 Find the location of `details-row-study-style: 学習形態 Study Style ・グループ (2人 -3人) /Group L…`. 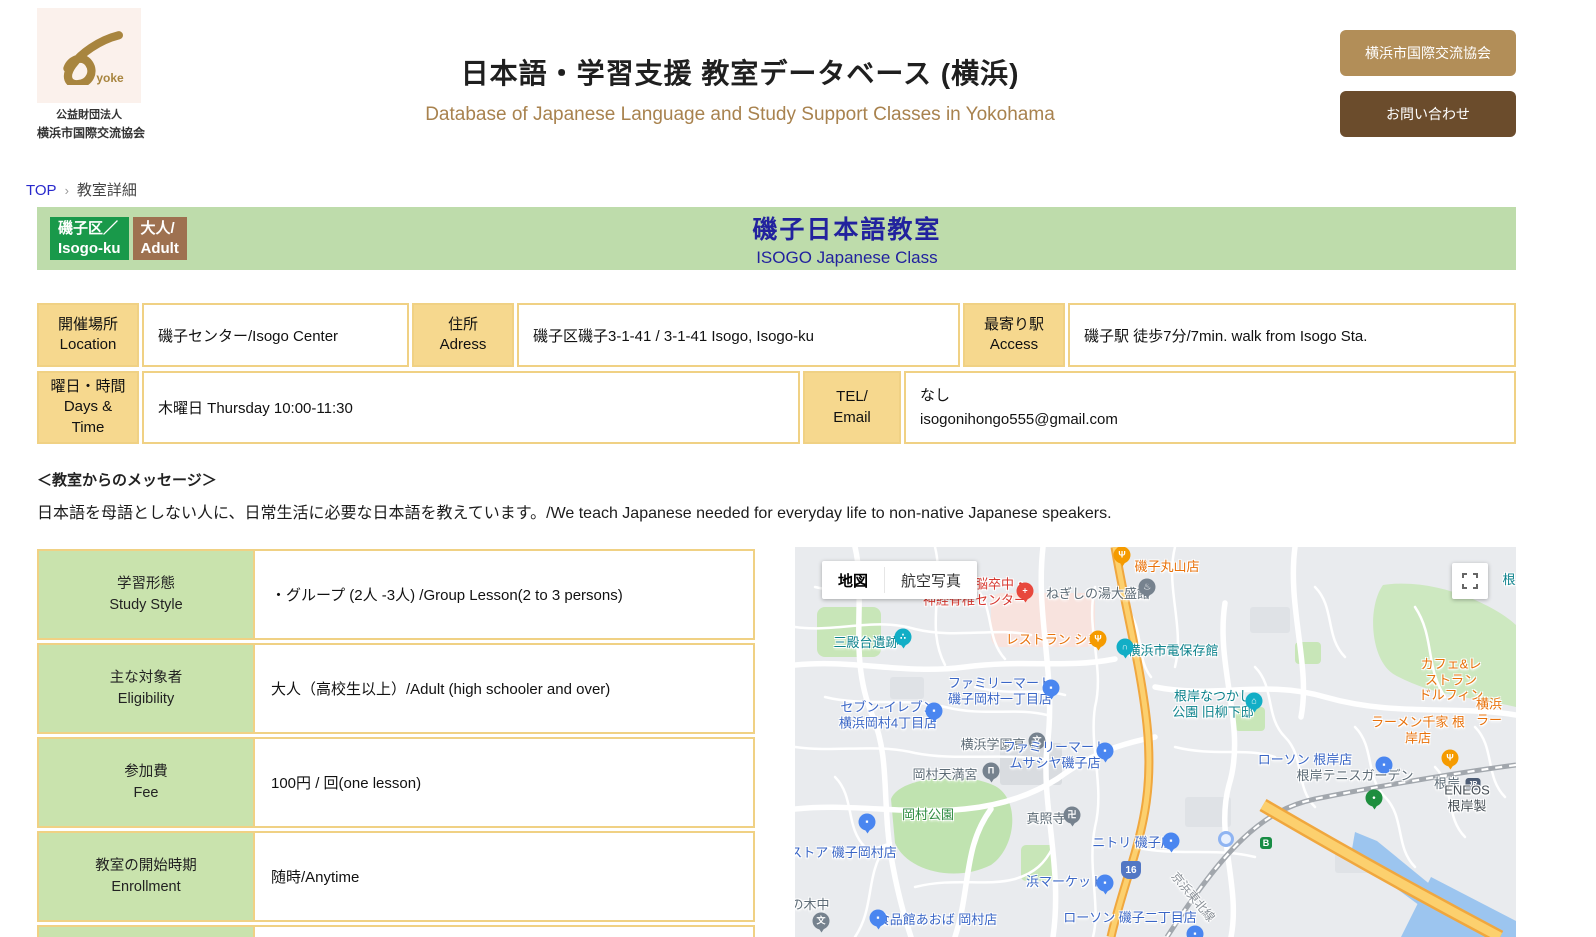

details-row-study-style: 学習形態 Study Style ・グループ (2人 -3人) /Group L… is located at coordinates (396, 594).